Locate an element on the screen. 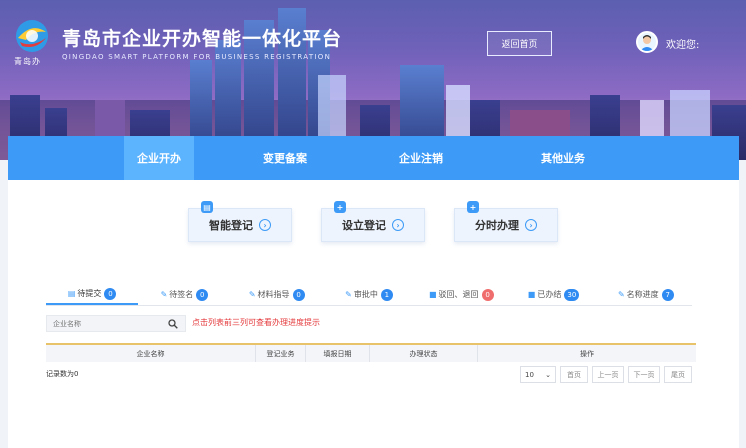  table-header: 企业名称 登记业务 填报日期 办理状态 操作 is located at coordinates (371, 352).